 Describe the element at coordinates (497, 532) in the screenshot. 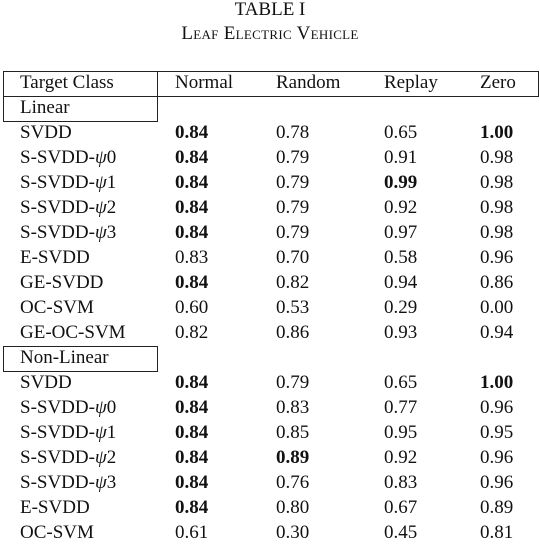

I see `cell-zero: 0.81` at that location.